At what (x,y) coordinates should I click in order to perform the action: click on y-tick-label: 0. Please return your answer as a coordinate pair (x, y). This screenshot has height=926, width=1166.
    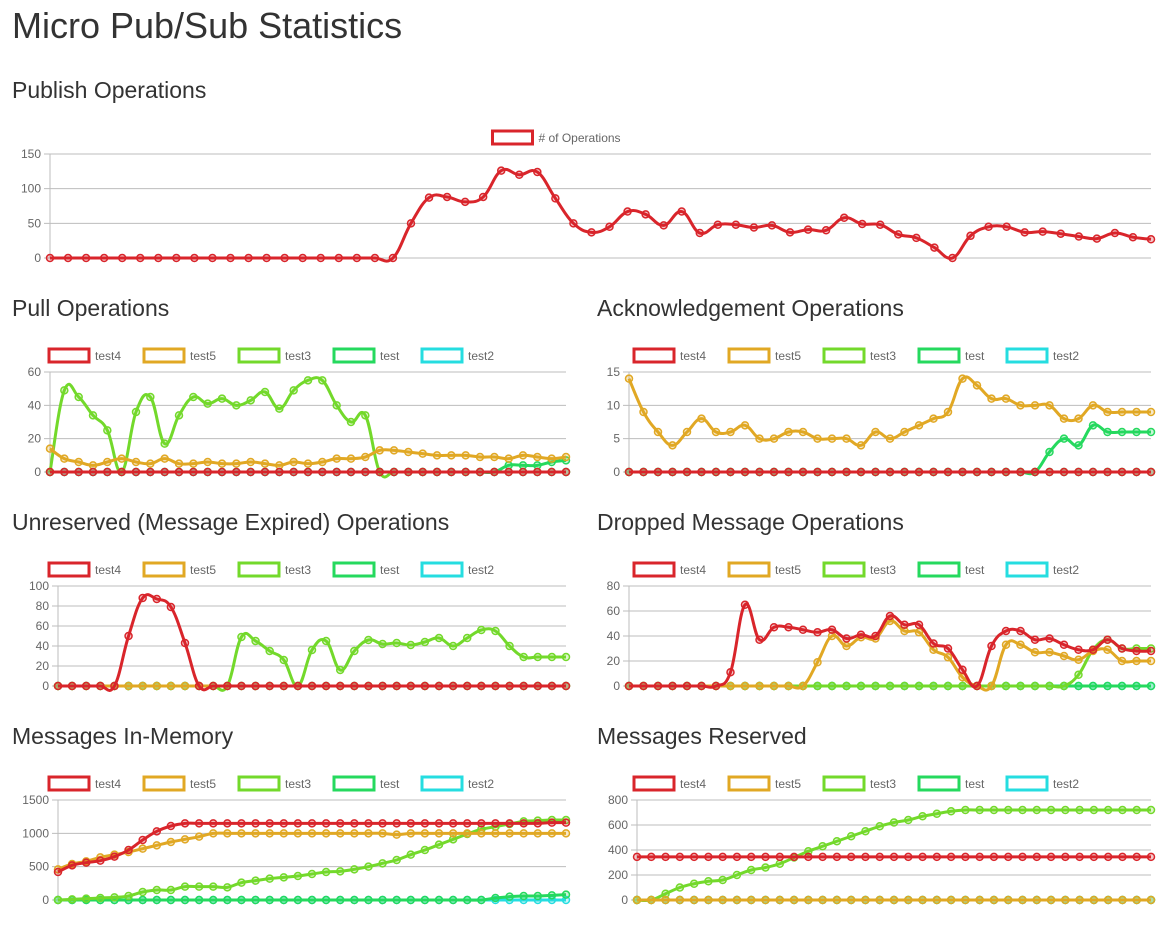
    Looking at the image, I should click on (616, 472).